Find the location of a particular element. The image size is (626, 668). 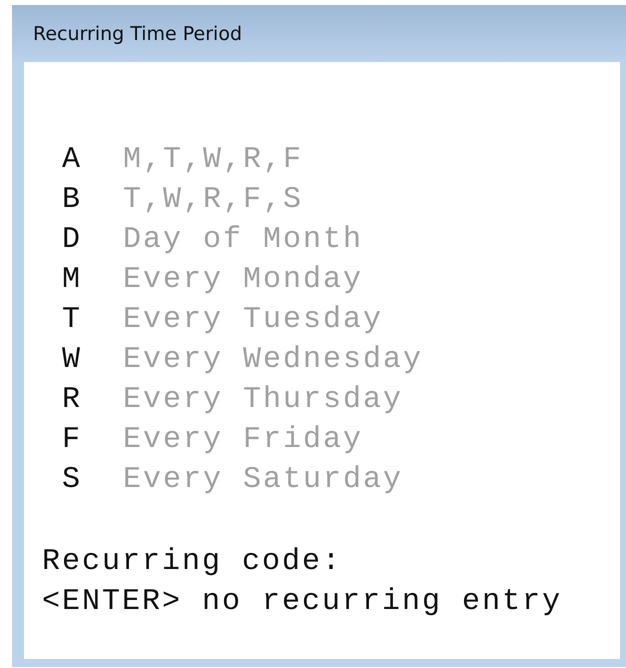

code-letter: M is located at coordinates (72, 280).